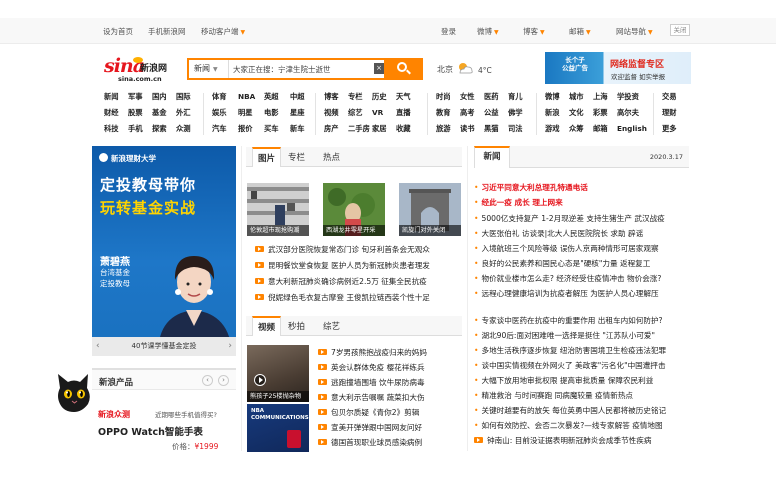  I want to click on nav-link: 明星, so click(245, 113).